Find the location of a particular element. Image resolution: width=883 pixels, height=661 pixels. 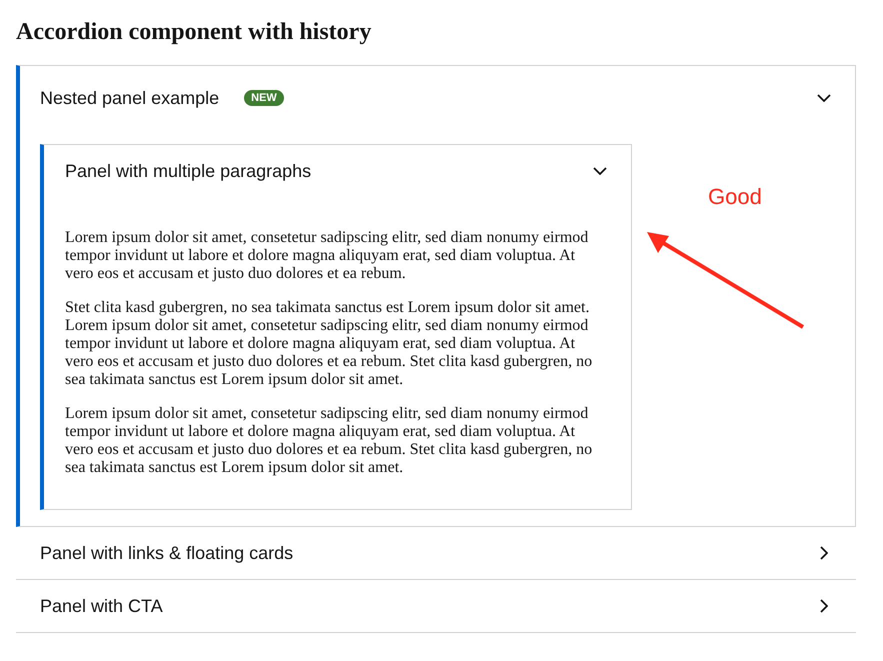

new-badge: NEW is located at coordinates (264, 98).